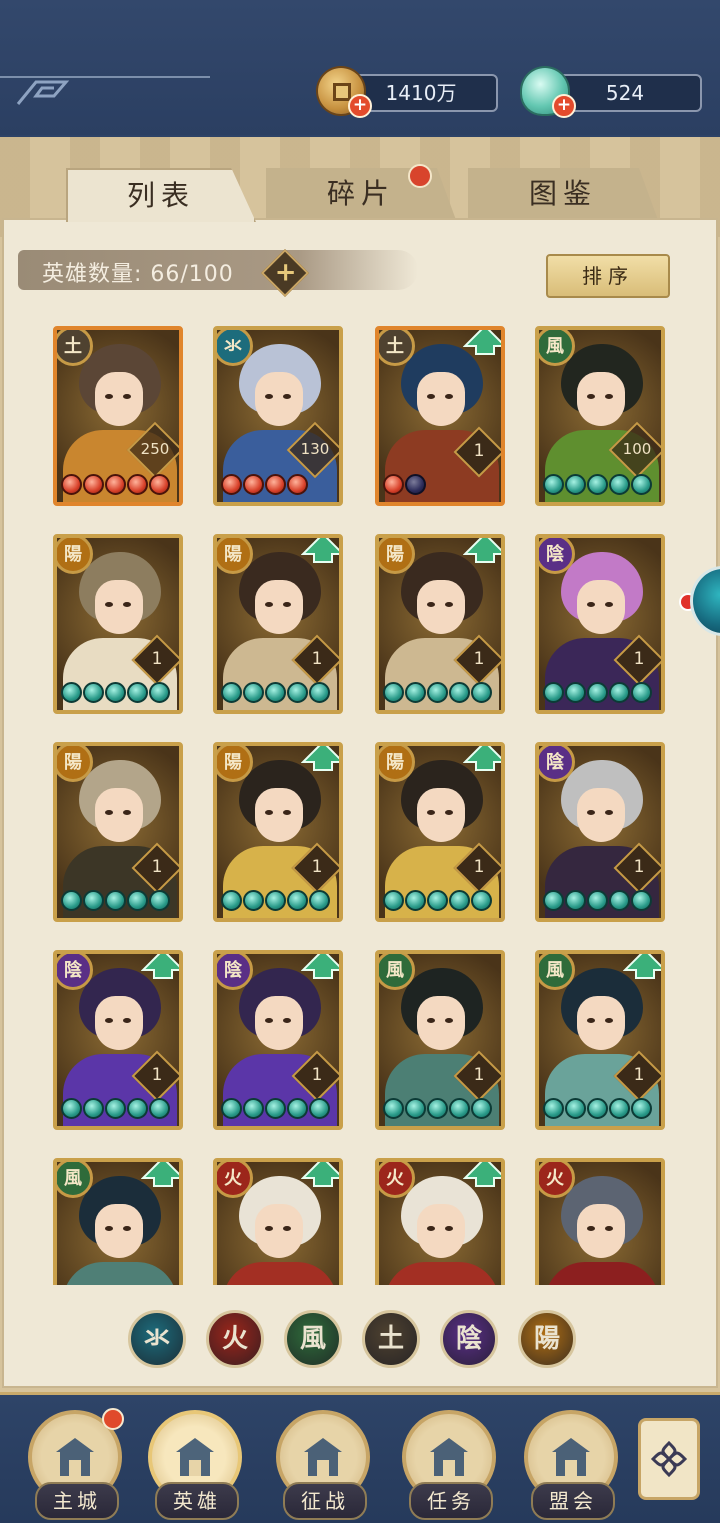 The image size is (720, 1523). I want to click on jade-currency: 524 +, so click(612, 93).